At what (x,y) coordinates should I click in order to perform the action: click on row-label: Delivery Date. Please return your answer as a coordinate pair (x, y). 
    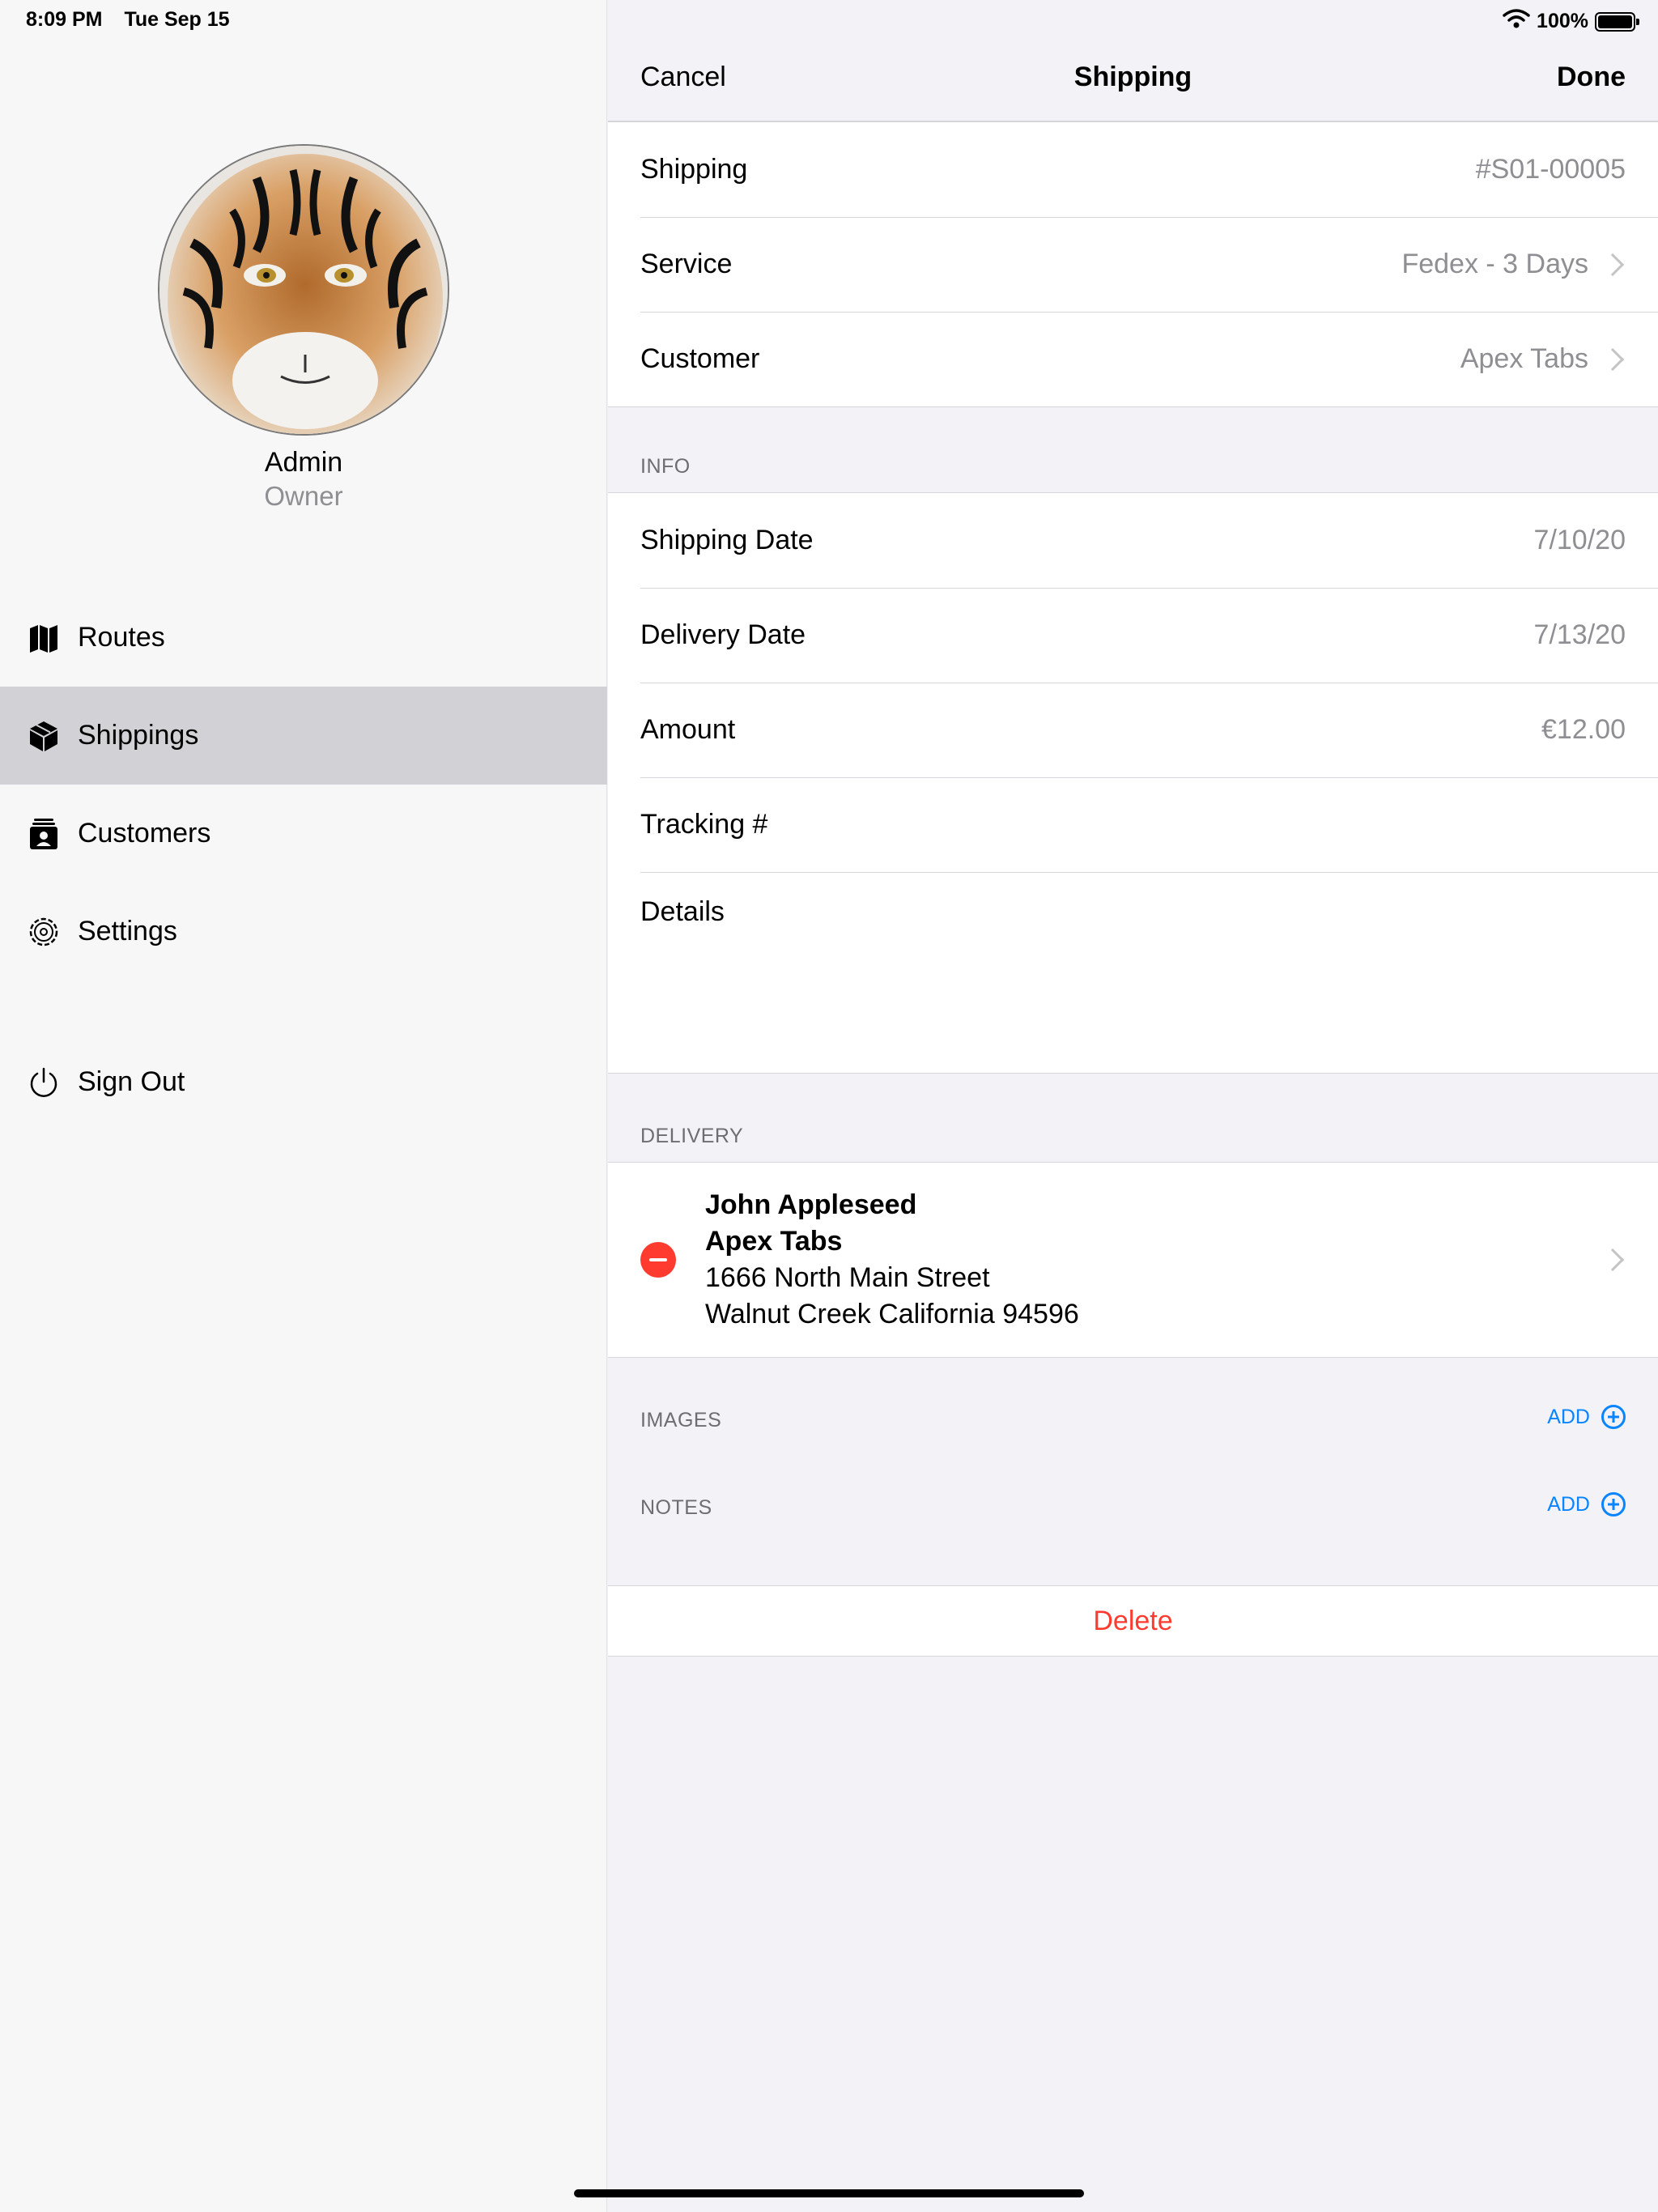
    Looking at the image, I should click on (723, 635).